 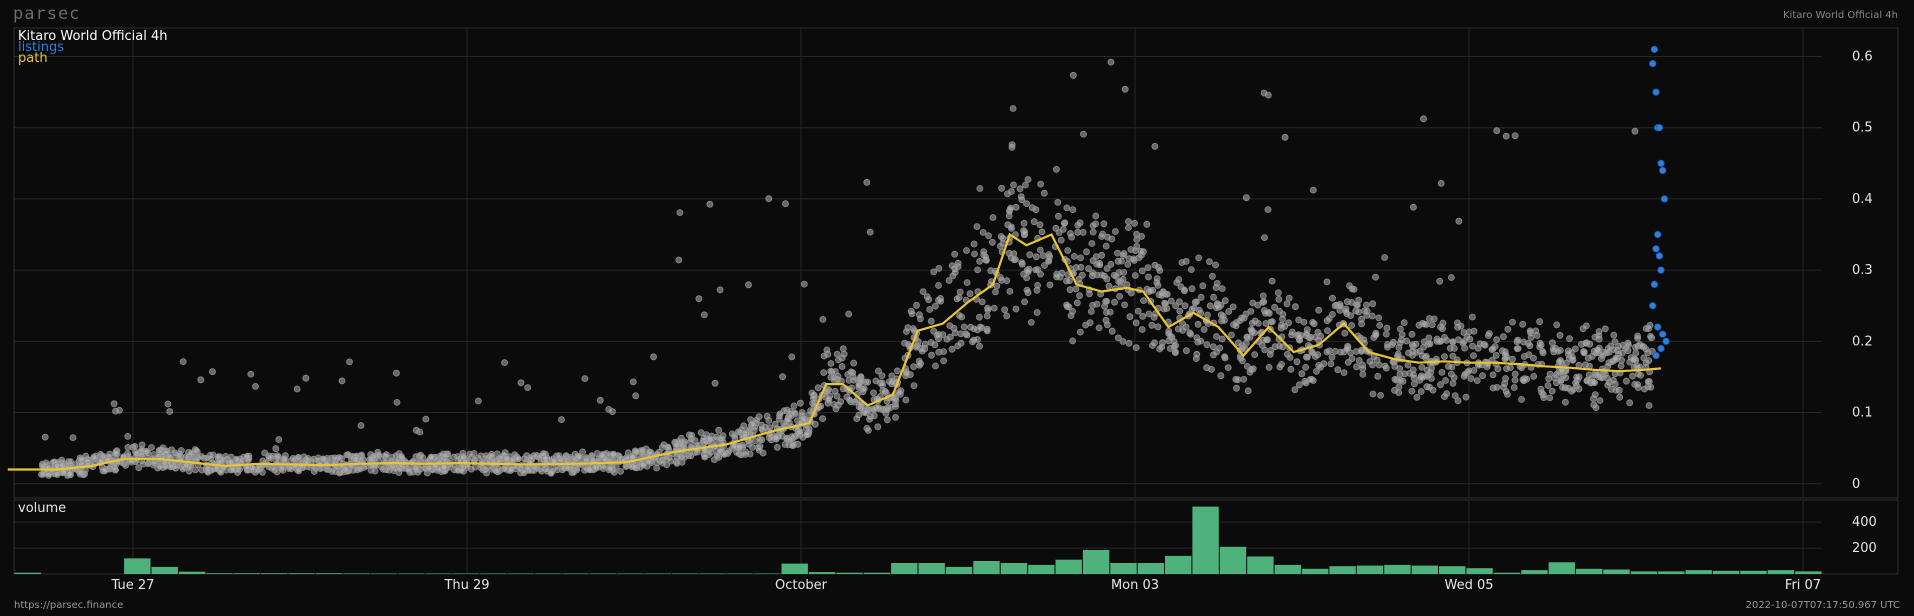 What do you see at coordinates (1822, 605) in the screenshot?
I see `footer-timestamp: 2022-10-07T07:17:50.967 UTC` at bounding box center [1822, 605].